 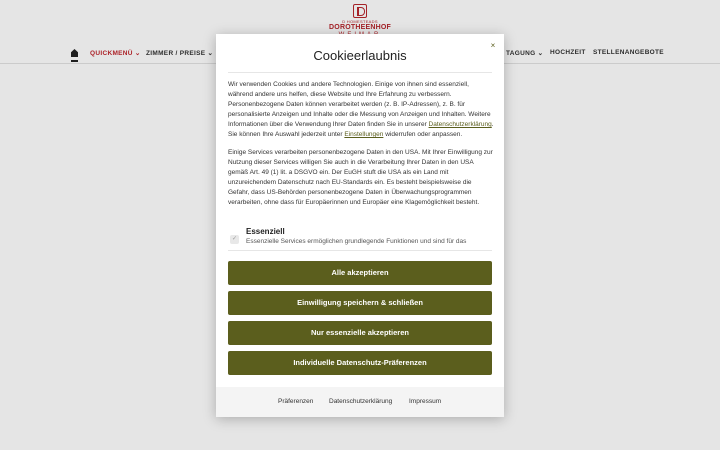 I want to click on footer-link-preferences: Präferenzen, so click(x=295, y=401).